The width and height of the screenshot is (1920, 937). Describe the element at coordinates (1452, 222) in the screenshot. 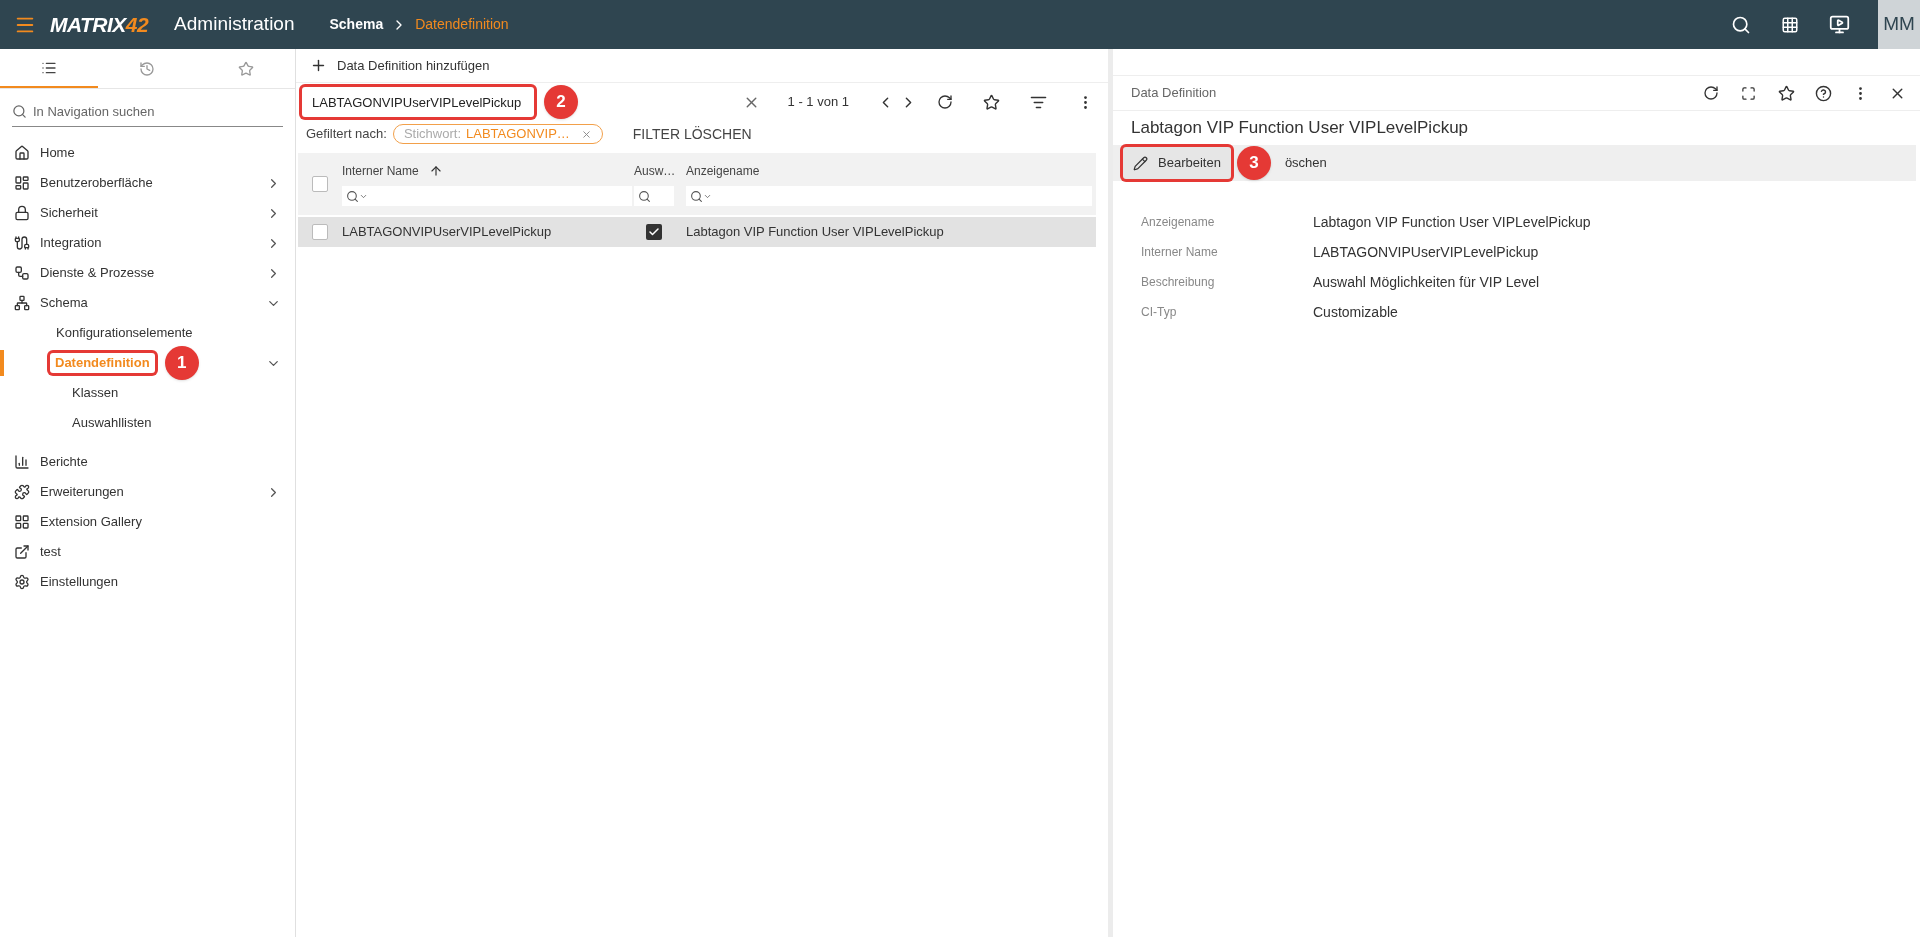

I see `field-value: Labtagon VIP Function User VIPLevelPickup` at that location.